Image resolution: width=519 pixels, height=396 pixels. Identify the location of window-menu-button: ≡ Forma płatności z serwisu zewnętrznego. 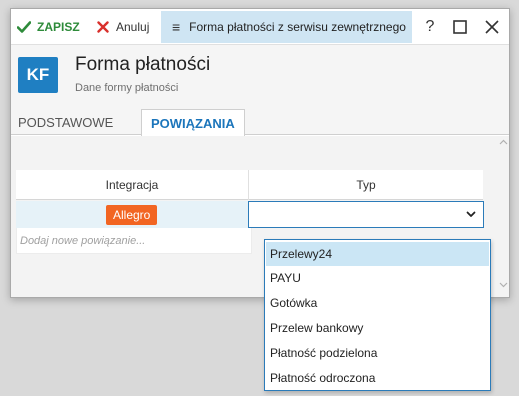
(286, 27).